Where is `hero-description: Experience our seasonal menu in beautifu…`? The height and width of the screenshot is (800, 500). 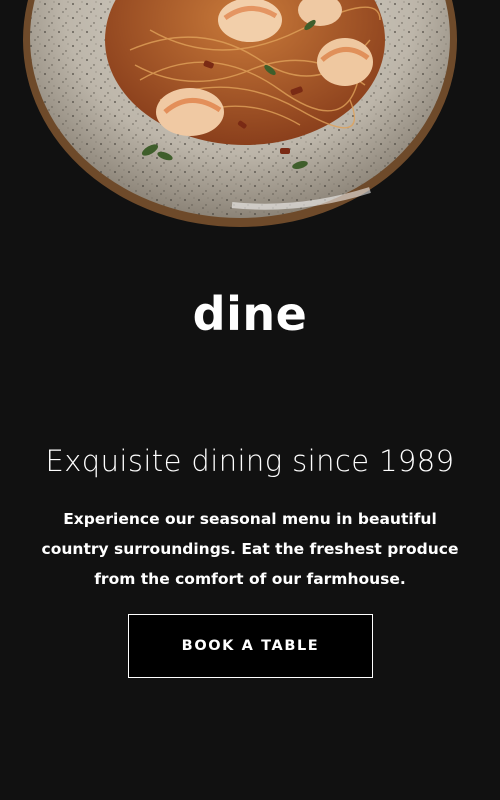 hero-description: Experience our seasonal menu in beautifu… is located at coordinates (250, 549).